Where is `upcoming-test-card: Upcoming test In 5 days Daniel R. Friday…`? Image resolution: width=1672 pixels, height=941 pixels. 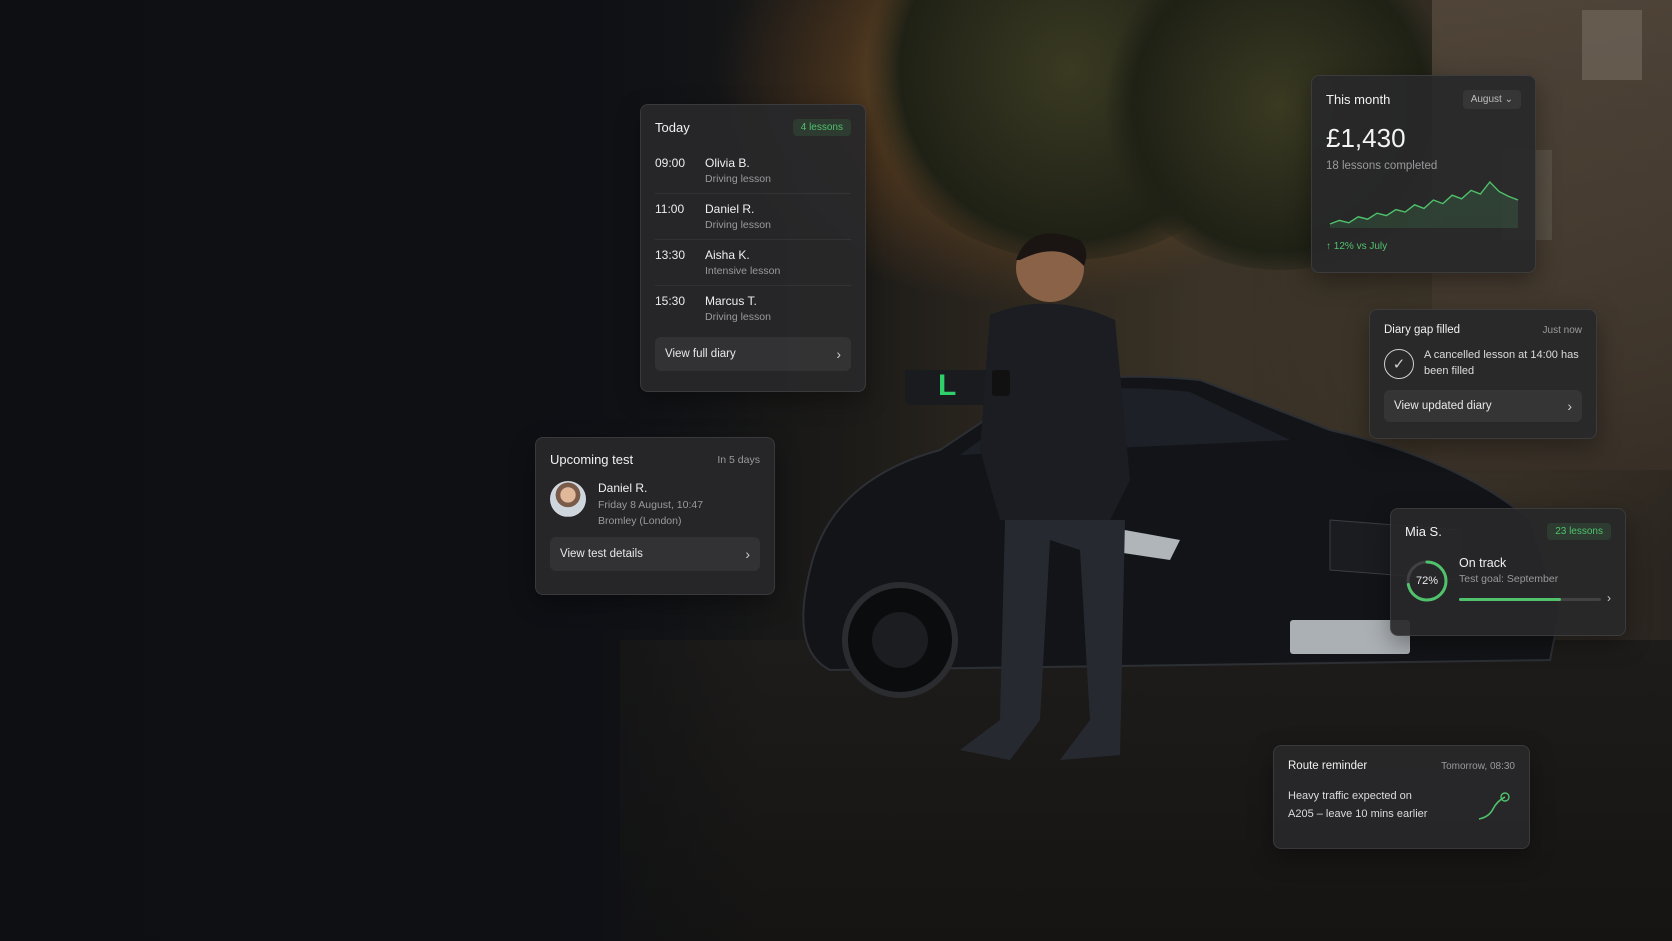
upcoming-test-card: Upcoming test In 5 days Daniel R. Friday… is located at coordinates (655, 516).